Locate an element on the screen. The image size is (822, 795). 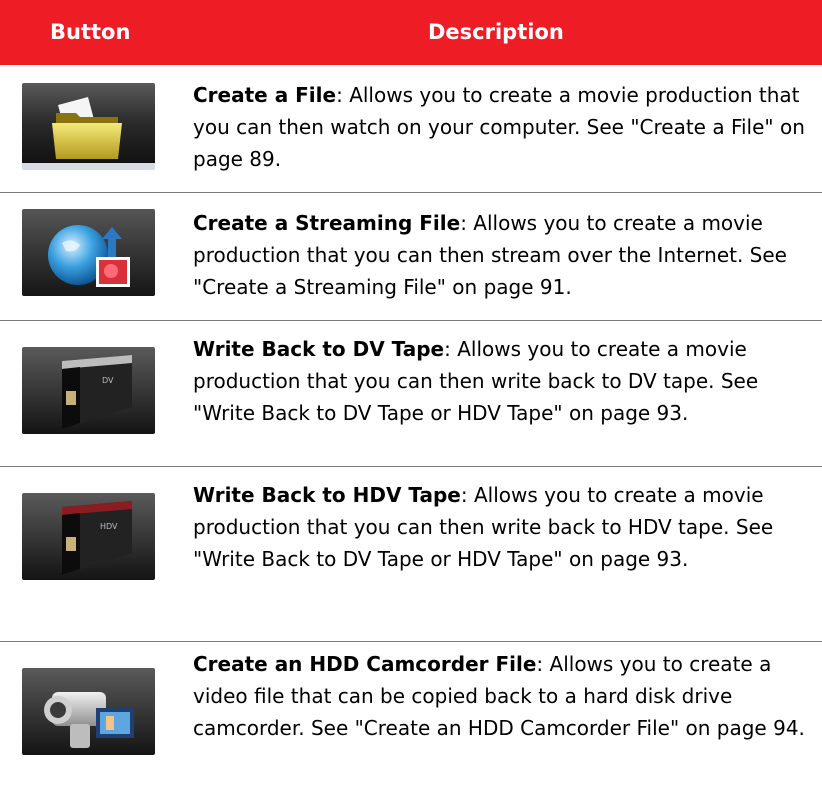
button-column-header: Button is located at coordinates (90, 32).